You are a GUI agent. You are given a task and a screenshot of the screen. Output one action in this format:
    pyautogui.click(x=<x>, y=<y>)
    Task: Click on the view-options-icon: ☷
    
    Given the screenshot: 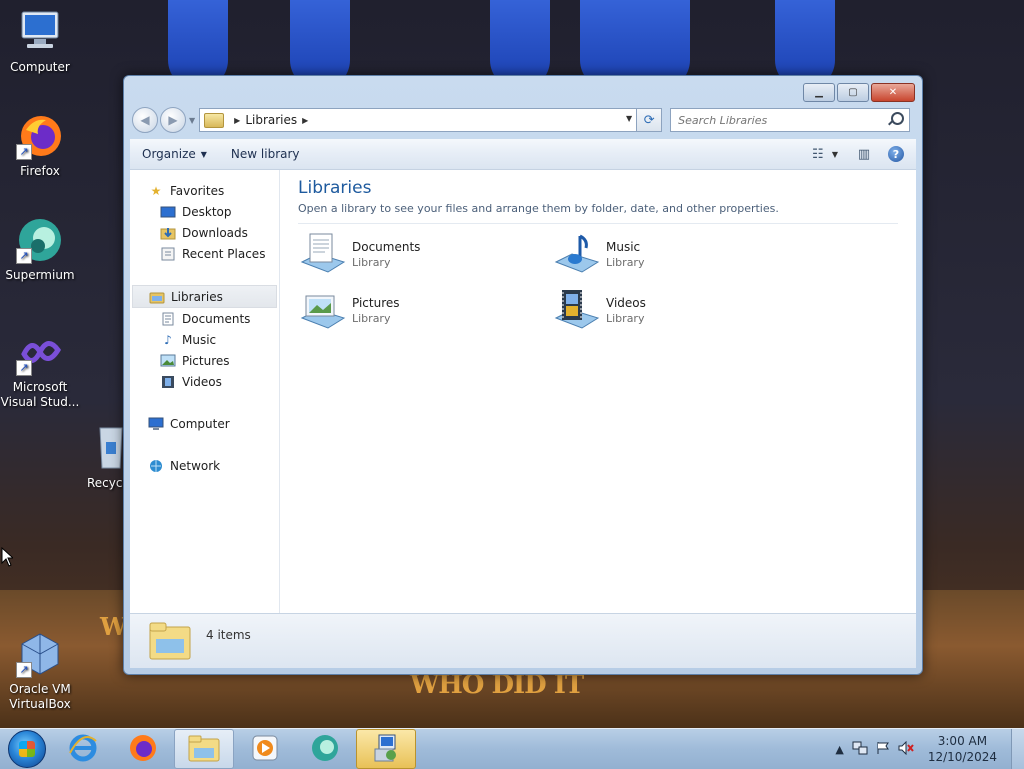 What is the action you would take?
    pyautogui.click(x=818, y=154)
    